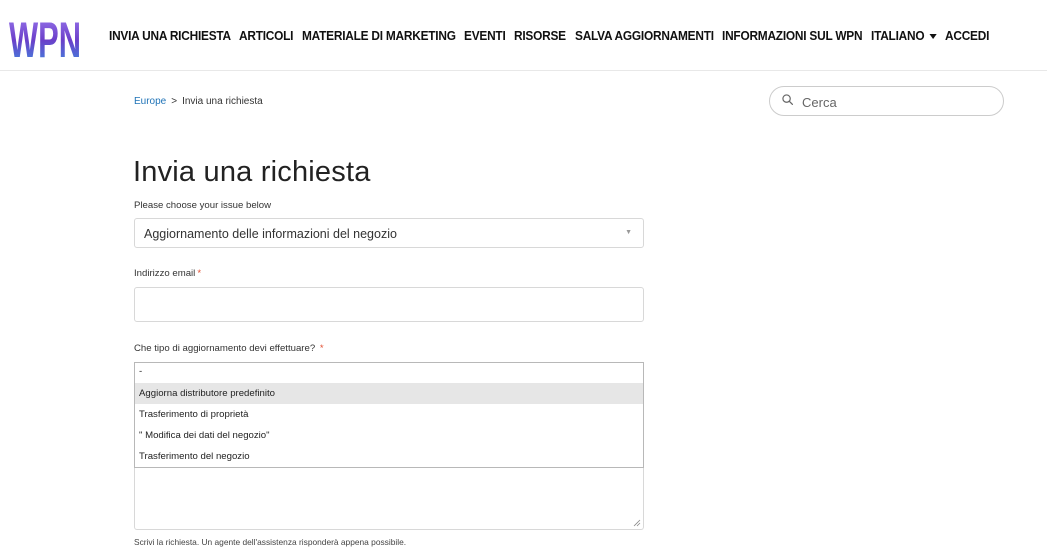 The image size is (1047, 547). What do you see at coordinates (222, 101) in the screenshot?
I see `breadcrumb-current: Invia una richiesta` at bounding box center [222, 101].